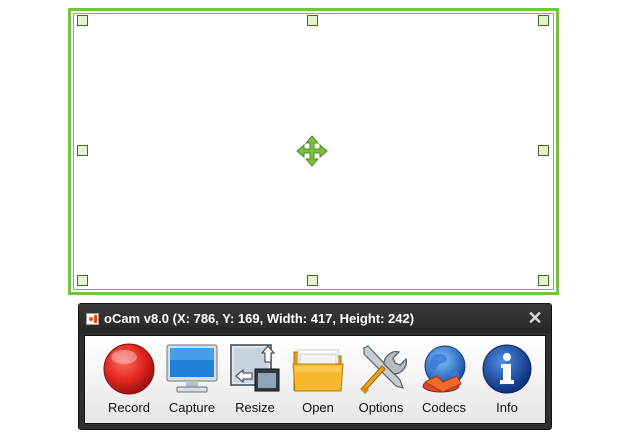 The width and height of the screenshot is (630, 436). I want to click on codecs-label: Codecs, so click(444, 407).